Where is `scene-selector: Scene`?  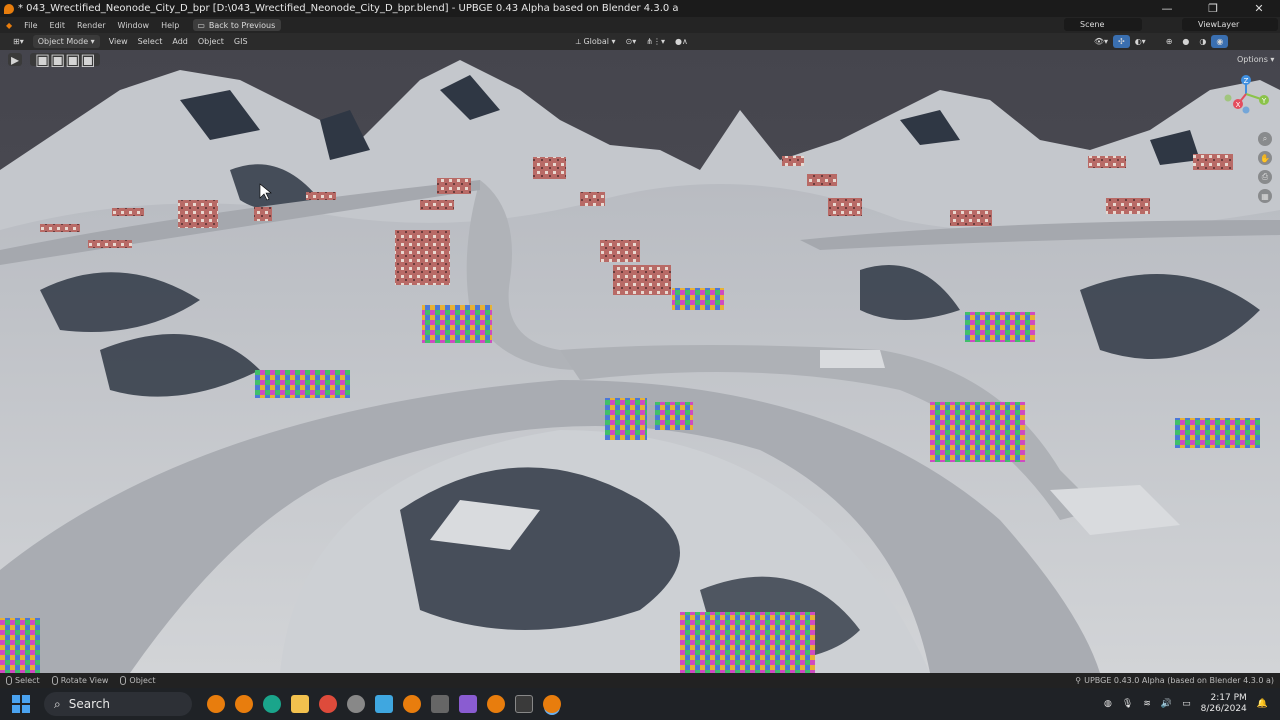
scene-selector: Scene is located at coordinates (1103, 24).